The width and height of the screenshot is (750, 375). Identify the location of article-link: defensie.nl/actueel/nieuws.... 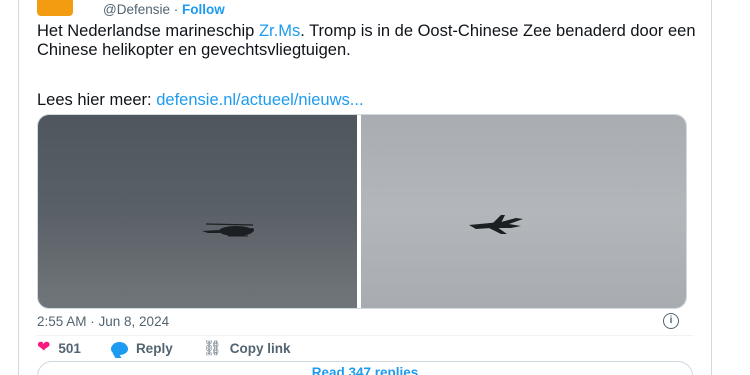
(259, 100).